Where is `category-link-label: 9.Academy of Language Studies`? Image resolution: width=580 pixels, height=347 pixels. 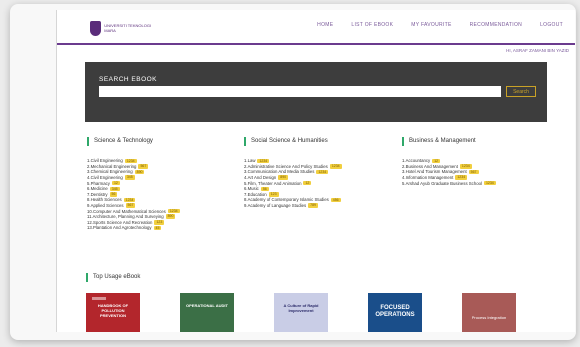 category-link-label: 9.Academy of Language Studies is located at coordinates (275, 206).